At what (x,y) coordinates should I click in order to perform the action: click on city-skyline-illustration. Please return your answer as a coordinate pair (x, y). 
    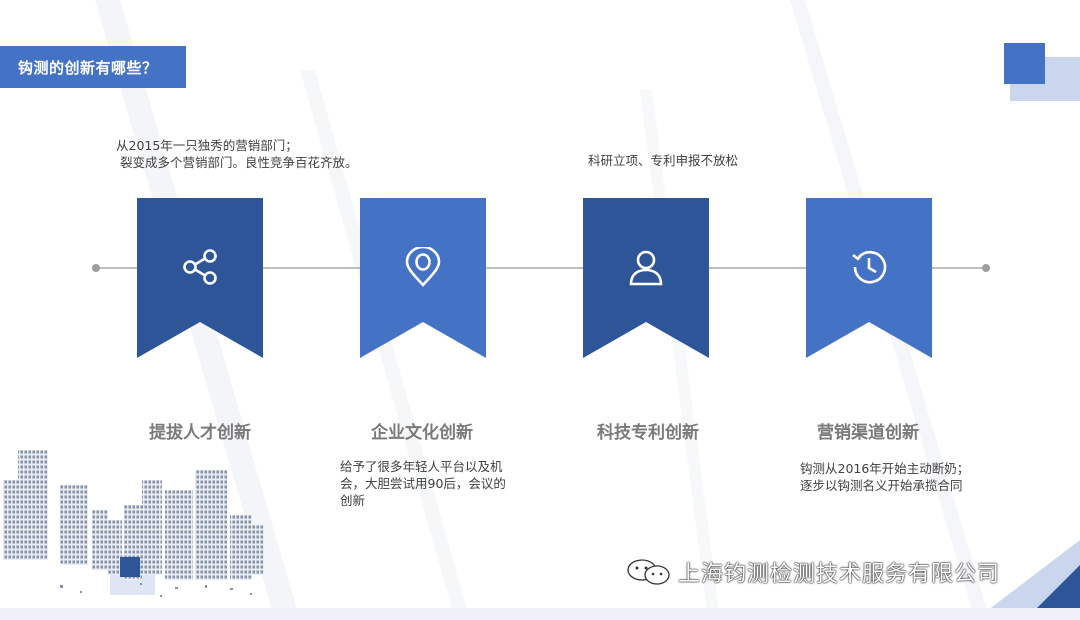
    Looking at the image, I should click on (133, 523).